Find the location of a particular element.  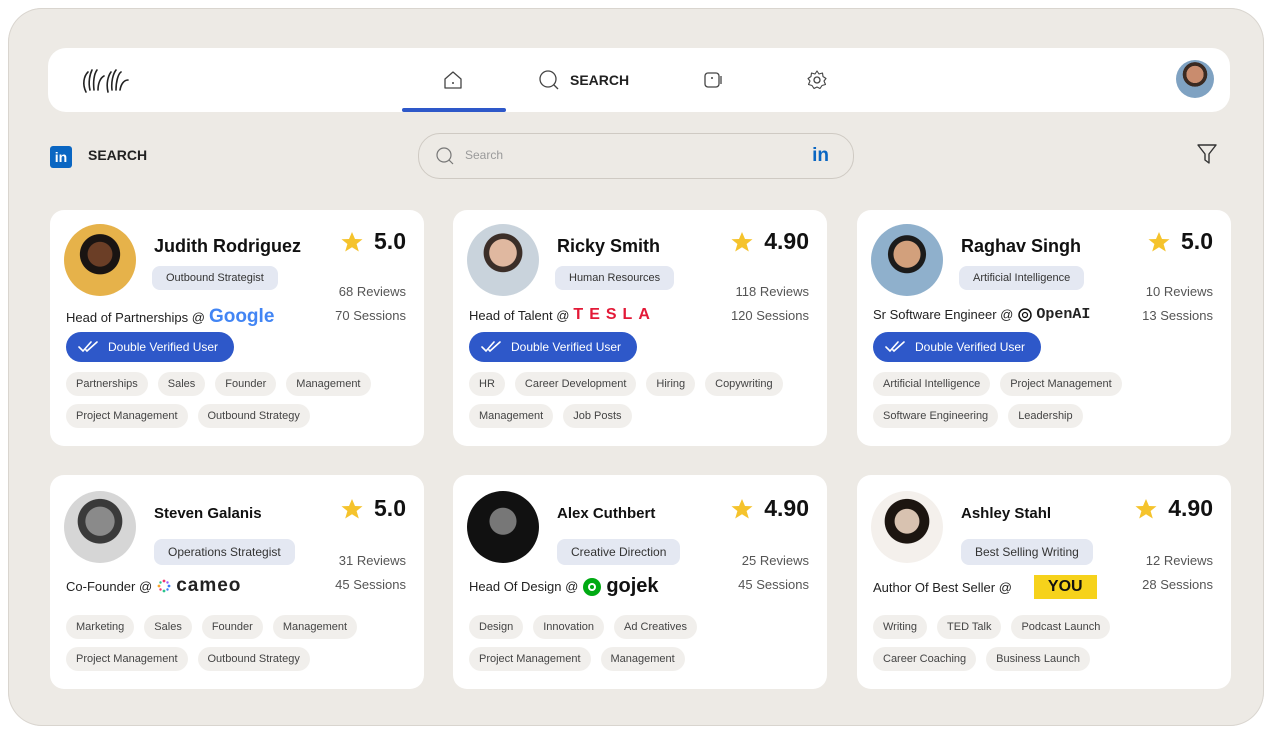

skill-tag: Leadership is located at coordinates (1045, 416).